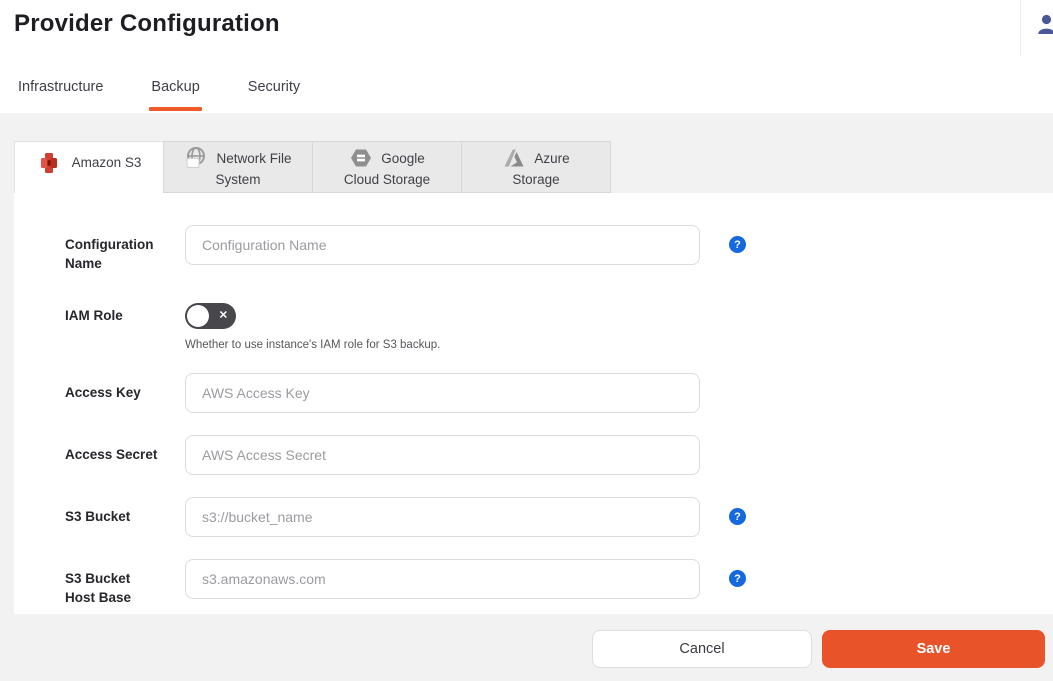  I want to click on provider-tab-label-line2: System, so click(238, 179).